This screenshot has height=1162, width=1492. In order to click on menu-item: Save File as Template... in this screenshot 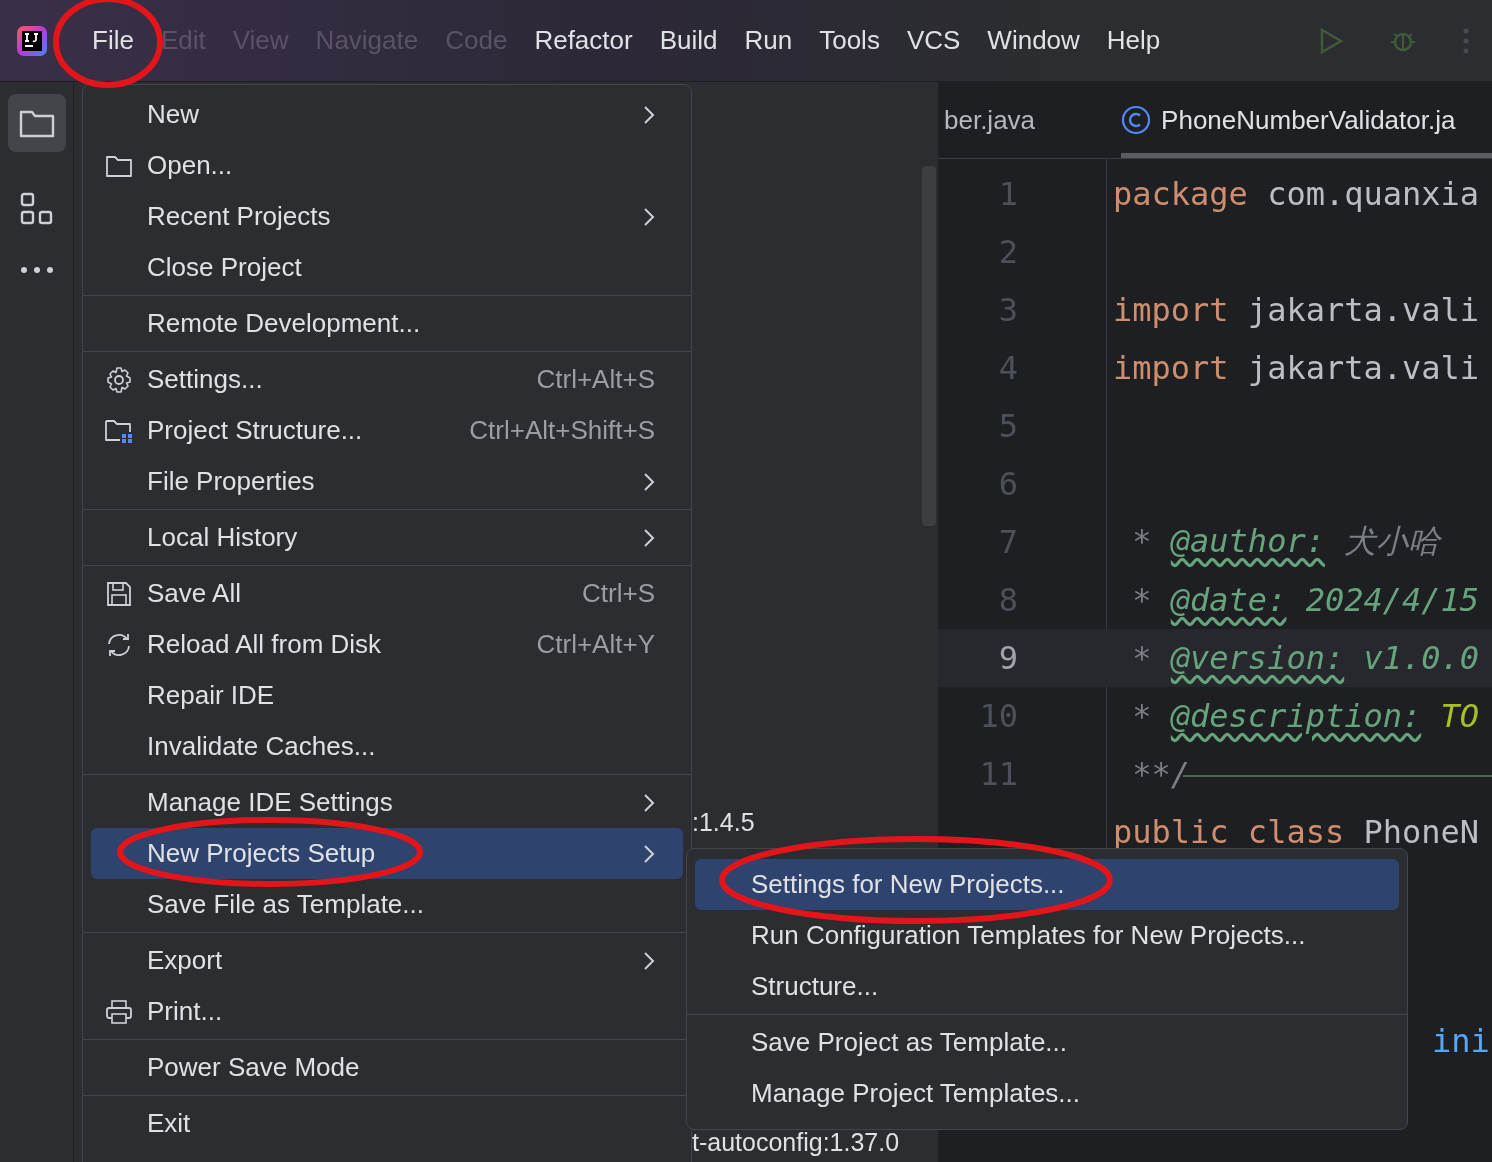, I will do `click(387, 904)`.